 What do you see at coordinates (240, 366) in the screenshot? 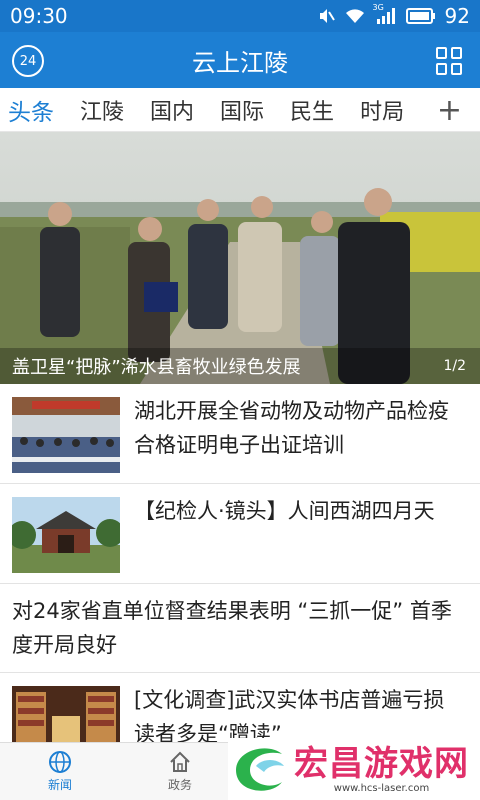
I see `hero-caption: 盖卫星“把脉”浠水县畜牧业绿色发展` at bounding box center [240, 366].